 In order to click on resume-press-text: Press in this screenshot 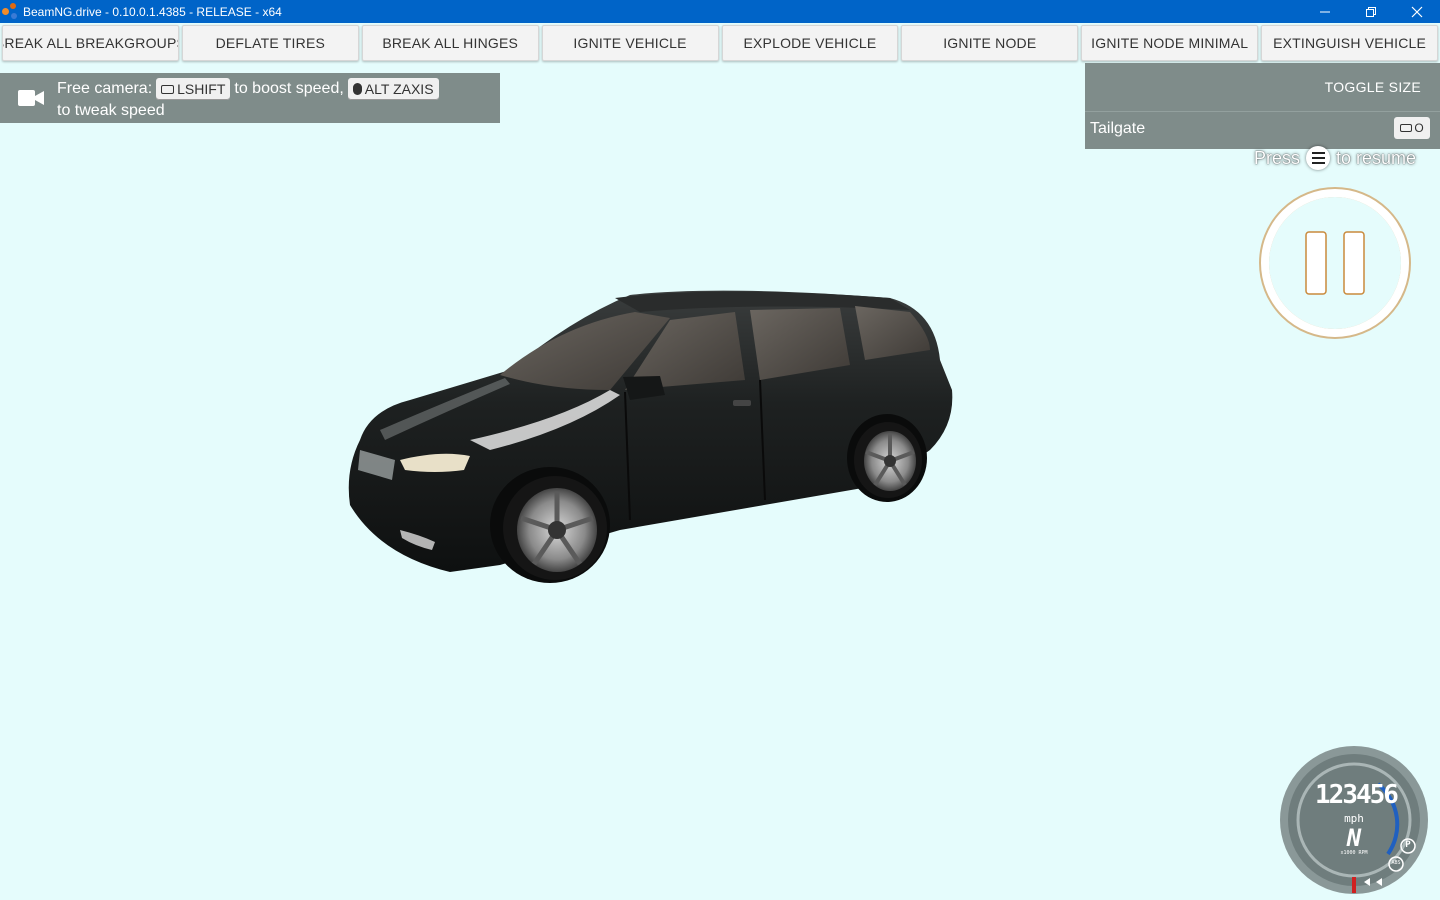, I will do `click(1277, 157)`.